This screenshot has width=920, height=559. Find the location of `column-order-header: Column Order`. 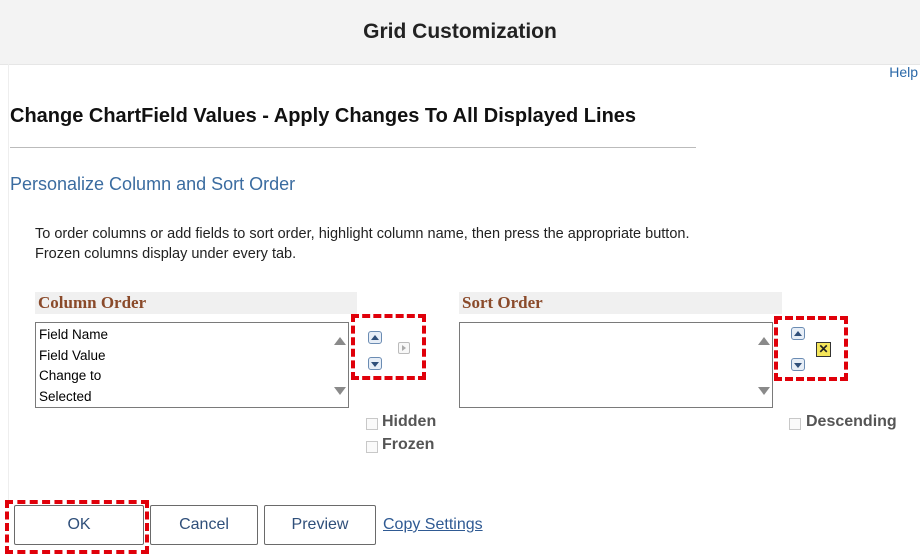

column-order-header: Column Order is located at coordinates (196, 303).